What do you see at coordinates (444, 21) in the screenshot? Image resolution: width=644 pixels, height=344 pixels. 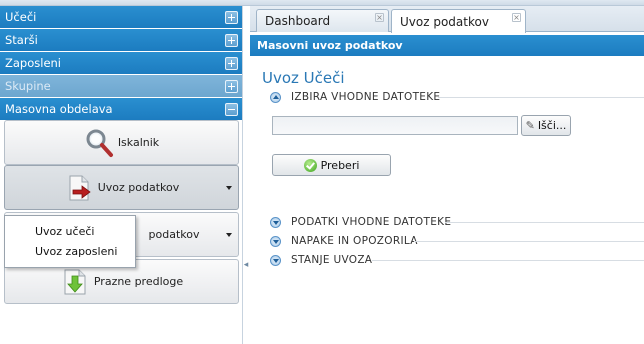 I see `tab-label: Uvoz podatkov` at bounding box center [444, 21].